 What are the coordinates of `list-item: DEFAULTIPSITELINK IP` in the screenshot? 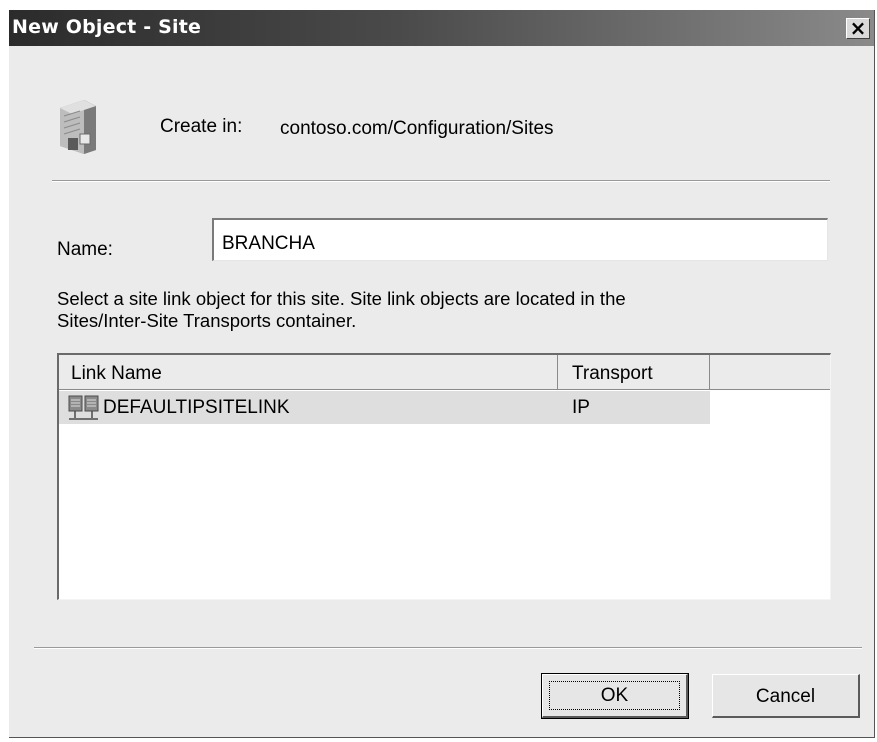 It's located at (384, 407).